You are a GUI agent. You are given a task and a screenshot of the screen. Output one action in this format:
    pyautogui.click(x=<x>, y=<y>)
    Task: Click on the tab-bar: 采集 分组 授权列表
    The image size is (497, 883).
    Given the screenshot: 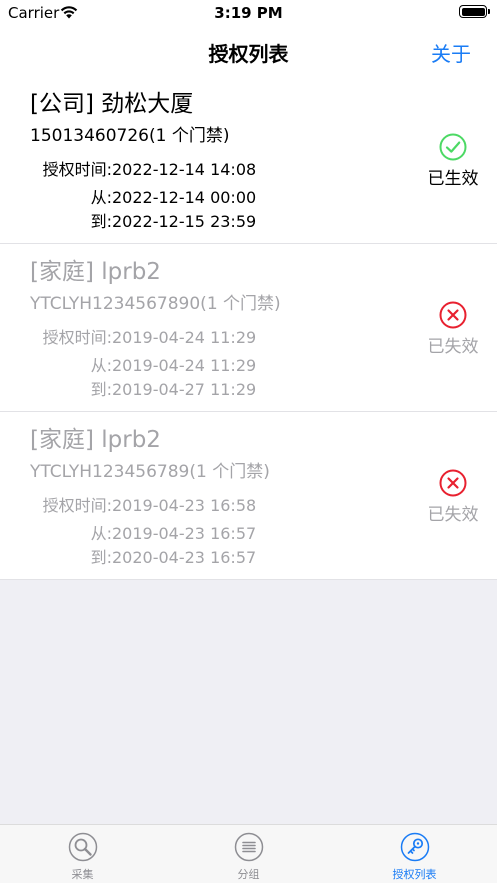 What is the action you would take?
    pyautogui.click(x=248, y=853)
    